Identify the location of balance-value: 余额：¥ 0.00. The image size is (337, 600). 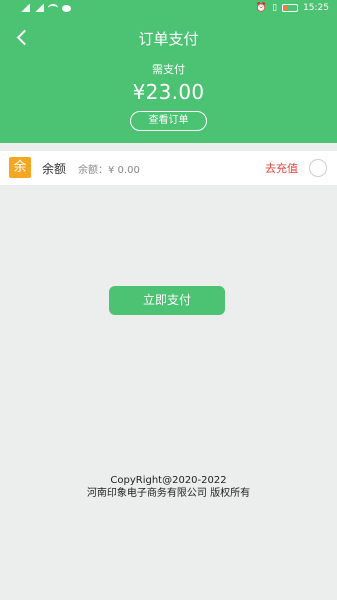
(109, 170).